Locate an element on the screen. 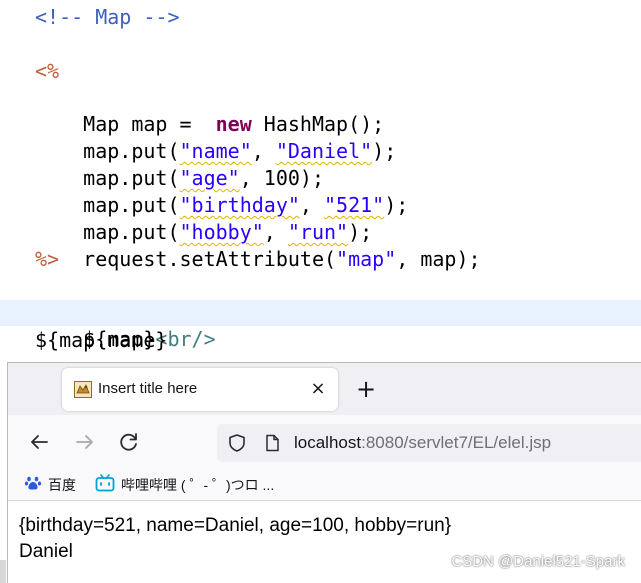  close-icon: × is located at coordinates (318, 389).